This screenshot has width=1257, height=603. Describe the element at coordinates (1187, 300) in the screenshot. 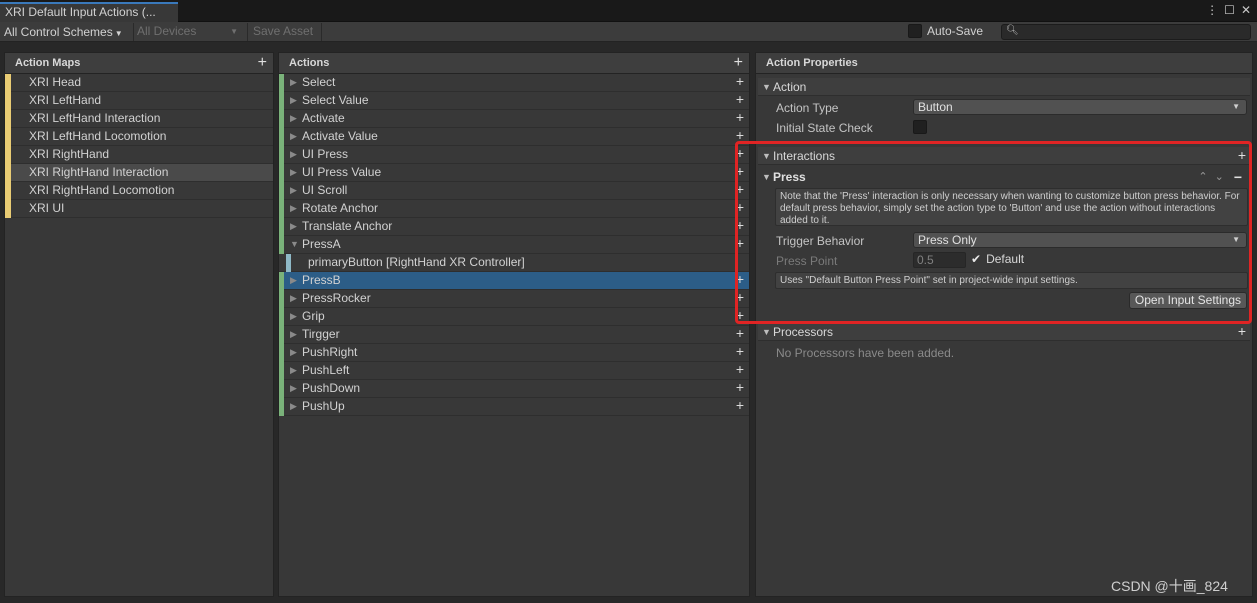

I see `open-input-settings-button: Open Input Settings` at that location.